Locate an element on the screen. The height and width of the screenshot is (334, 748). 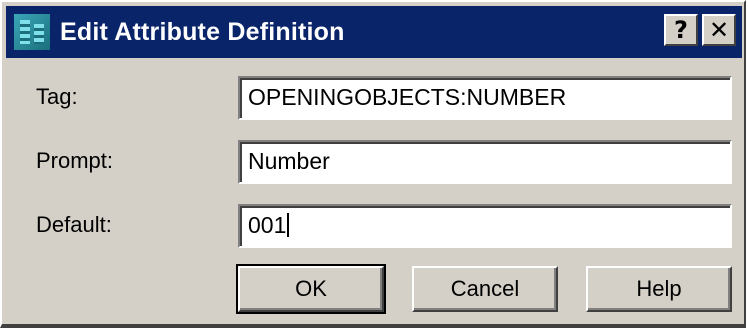
tag-label: Tag: is located at coordinates (57, 96).